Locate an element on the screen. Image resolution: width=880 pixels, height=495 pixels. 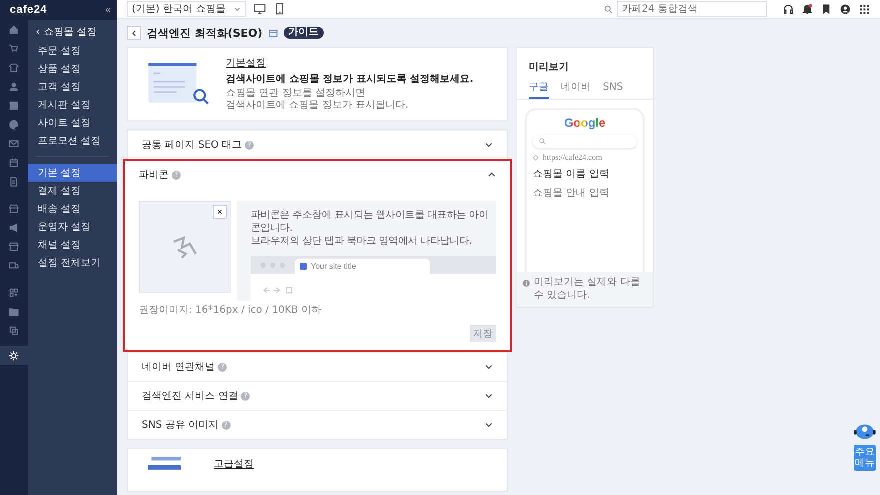
preview-tab: SNS is located at coordinates (613, 88).